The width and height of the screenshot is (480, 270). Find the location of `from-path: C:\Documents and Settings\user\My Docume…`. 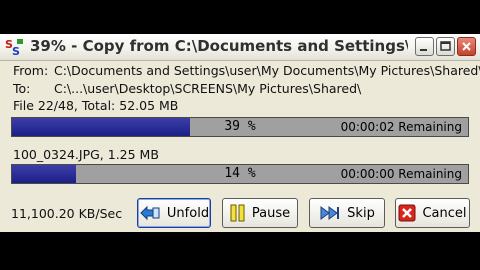

from-path: C:\Documents and Settings\user\My Docume… is located at coordinates (266, 70).